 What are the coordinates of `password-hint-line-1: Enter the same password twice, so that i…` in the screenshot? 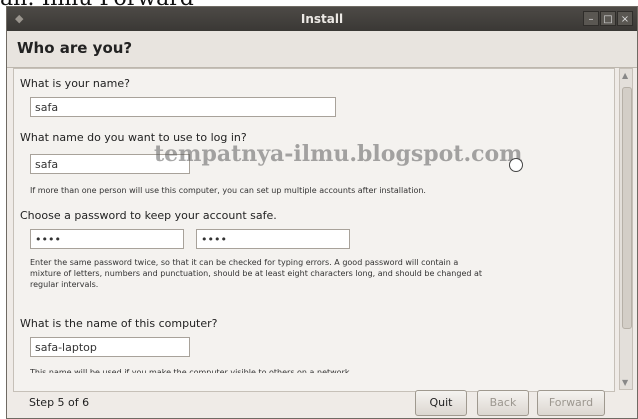 It's located at (244, 262).